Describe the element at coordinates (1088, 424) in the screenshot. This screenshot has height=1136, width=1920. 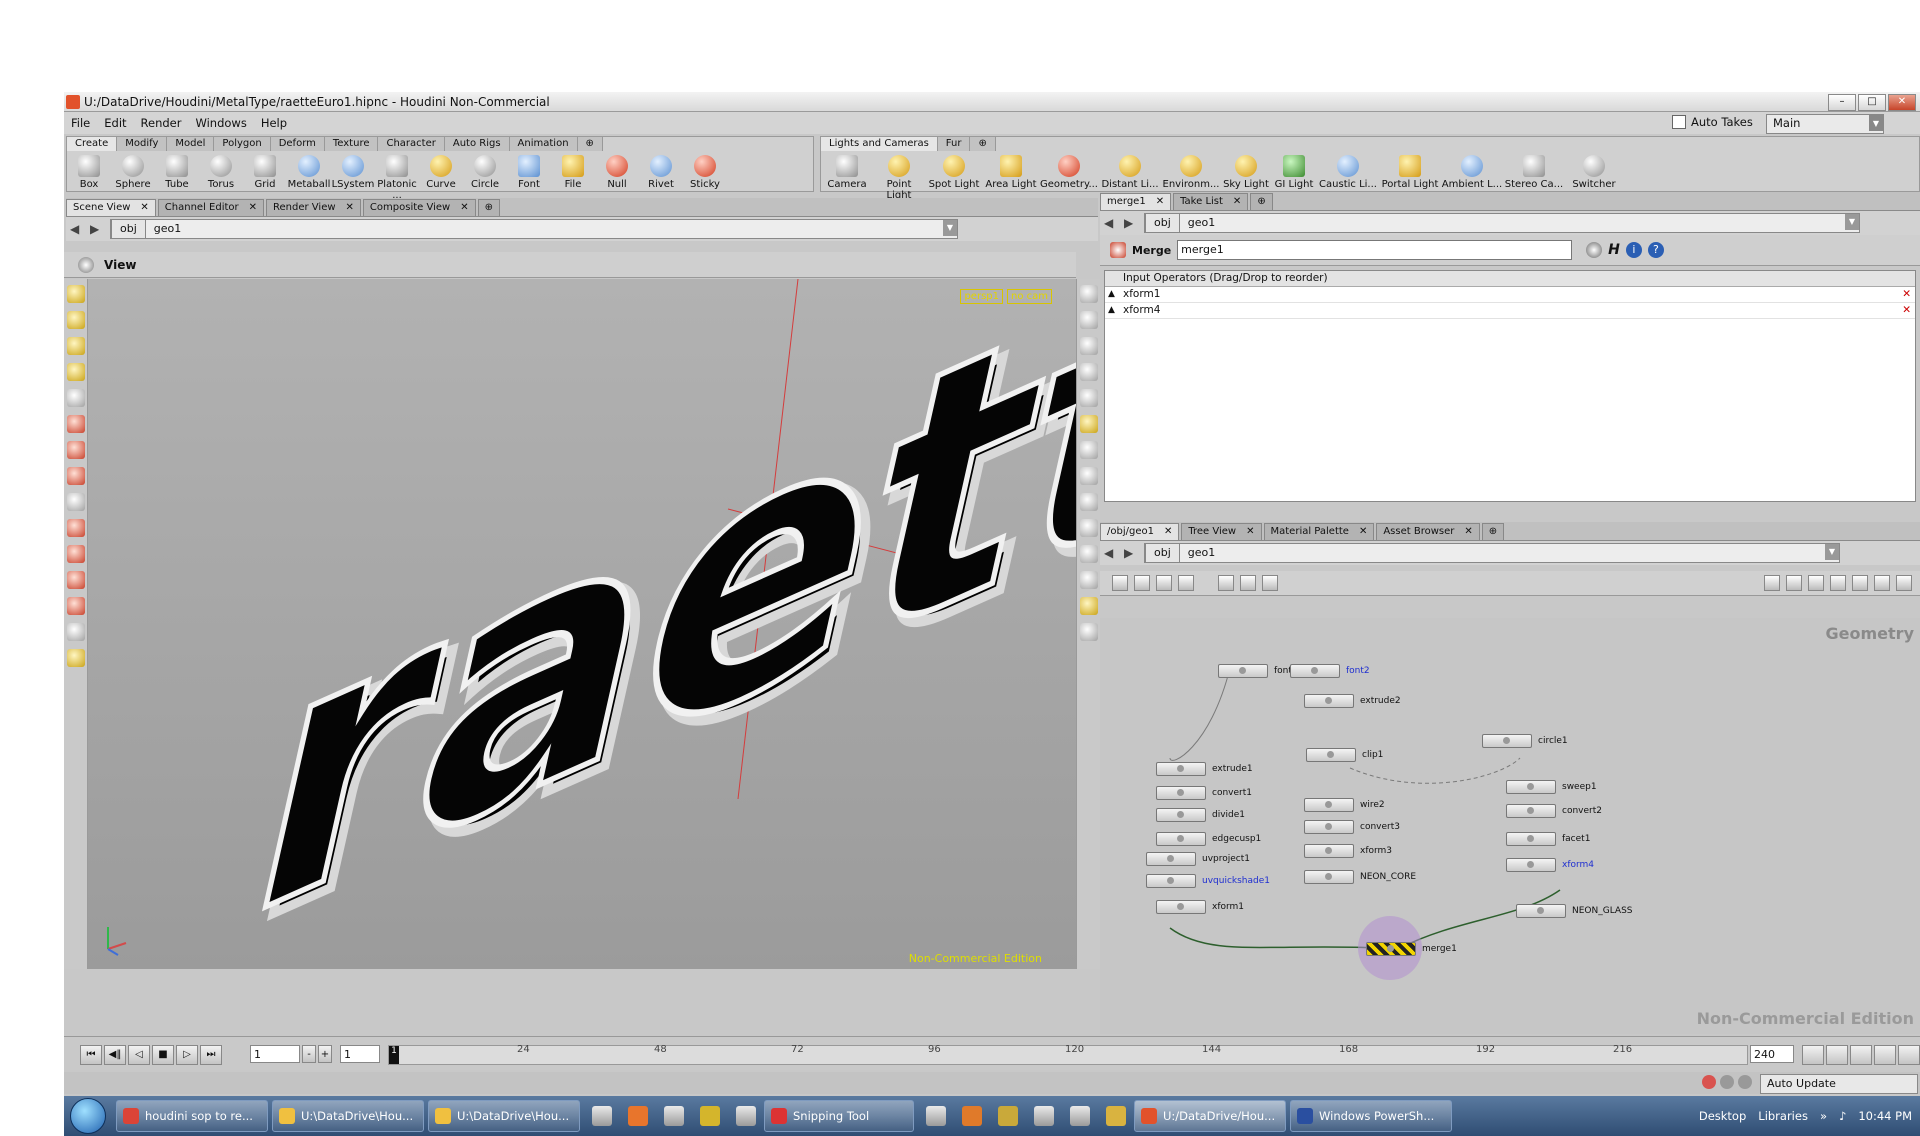
I see `ghost-icon` at that location.